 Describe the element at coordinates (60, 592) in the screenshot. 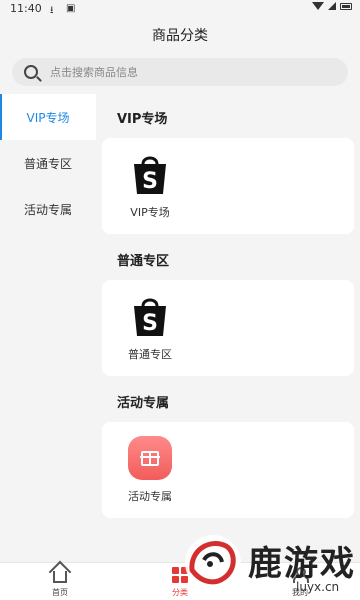

I see `tab-label: 首页` at that location.